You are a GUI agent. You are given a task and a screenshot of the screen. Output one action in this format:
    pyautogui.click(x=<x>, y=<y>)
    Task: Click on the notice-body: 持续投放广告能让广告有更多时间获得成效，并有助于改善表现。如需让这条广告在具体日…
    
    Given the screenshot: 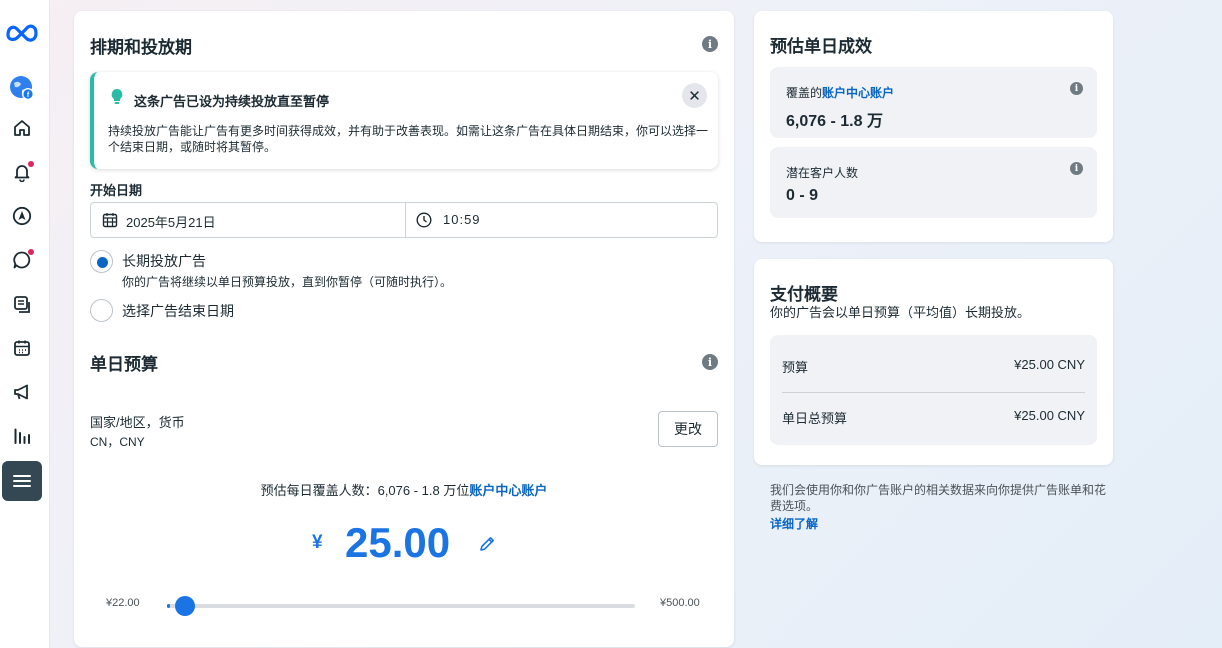 What is the action you would take?
    pyautogui.click(x=408, y=139)
    